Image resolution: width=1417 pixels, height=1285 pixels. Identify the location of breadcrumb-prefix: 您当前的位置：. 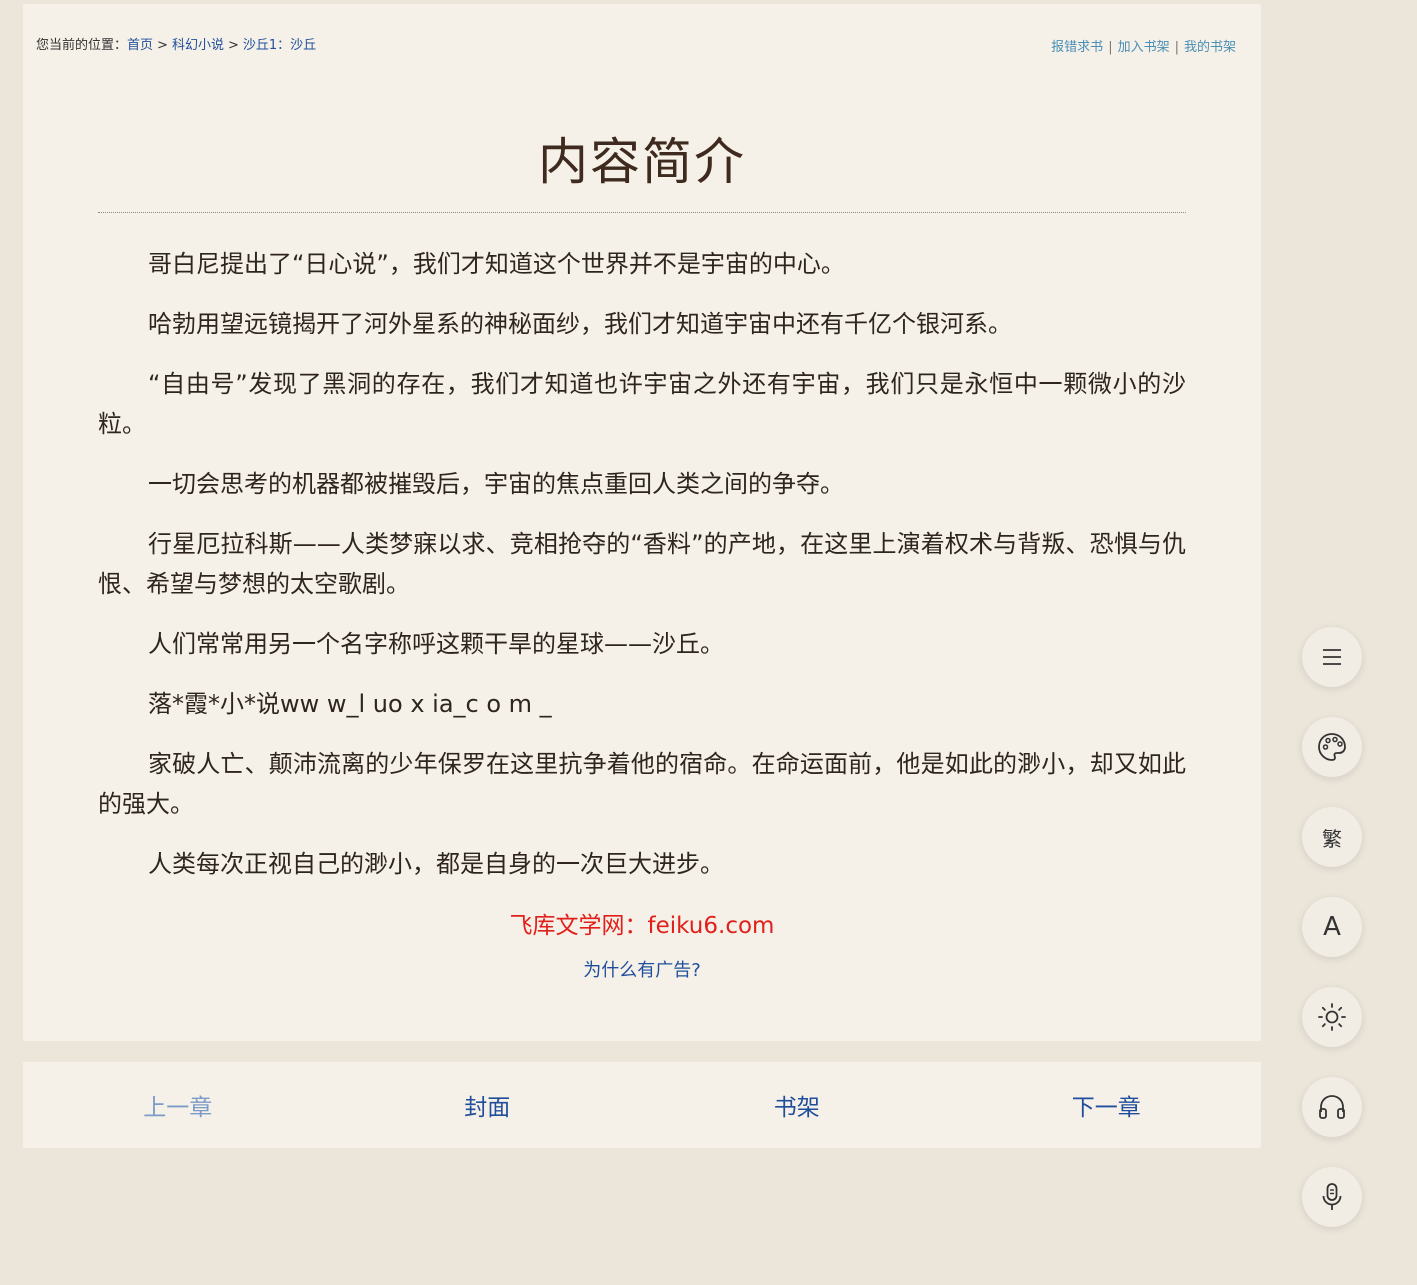
(82, 45).